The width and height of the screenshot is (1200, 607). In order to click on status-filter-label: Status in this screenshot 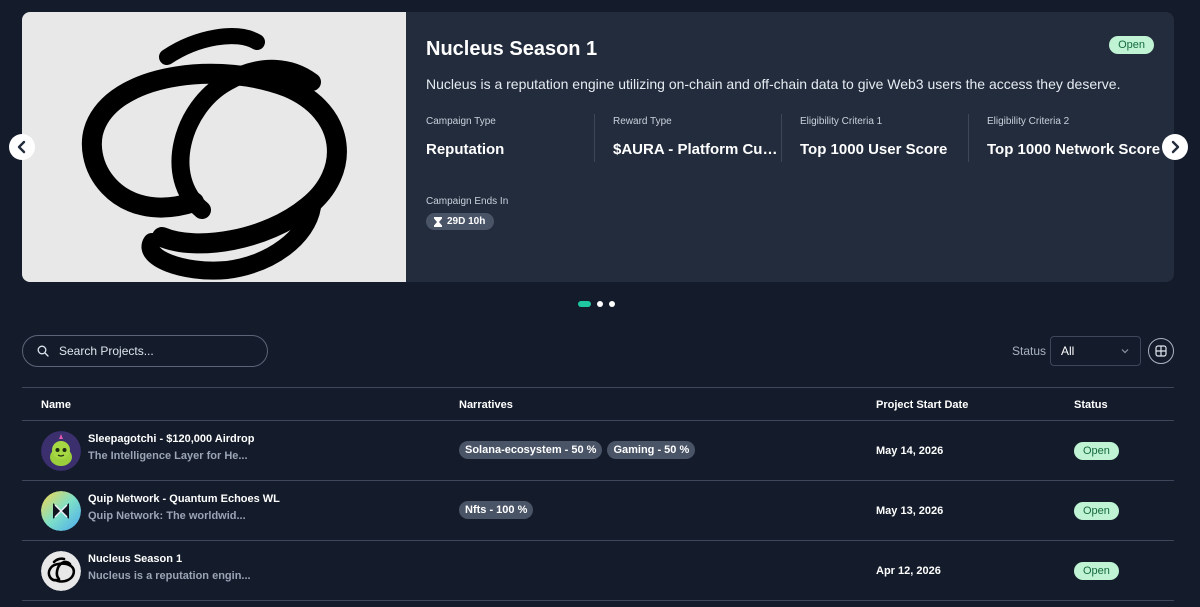, I will do `click(1029, 351)`.